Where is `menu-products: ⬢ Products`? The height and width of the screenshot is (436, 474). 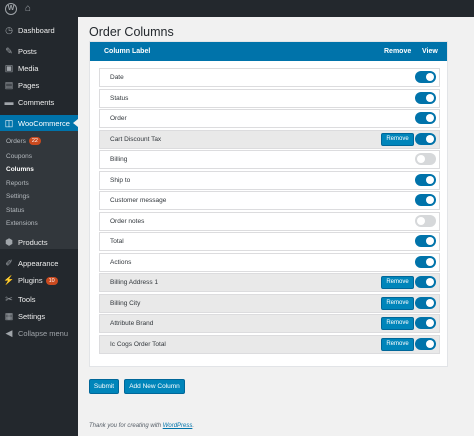
menu-products: ⬢ Products is located at coordinates (39, 242).